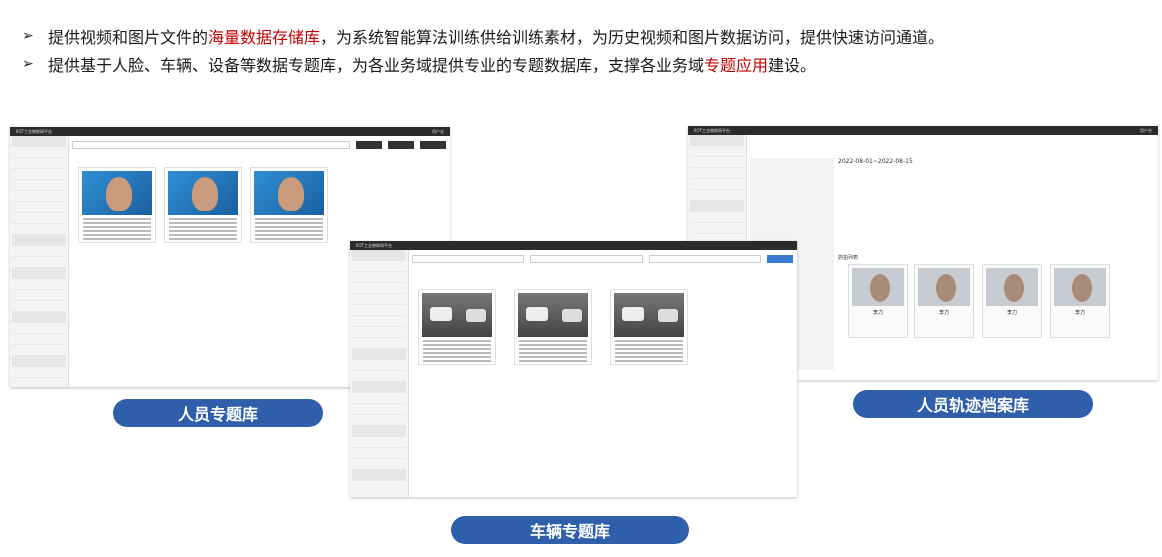 The width and height of the screenshot is (1162, 557). What do you see at coordinates (632, 37) in the screenshot?
I see `bullet-1-text-b: ，为系统智能算法训练供给训练素材，为历史视频和图片数据访问，提供快速访问通道。` at bounding box center [632, 37].